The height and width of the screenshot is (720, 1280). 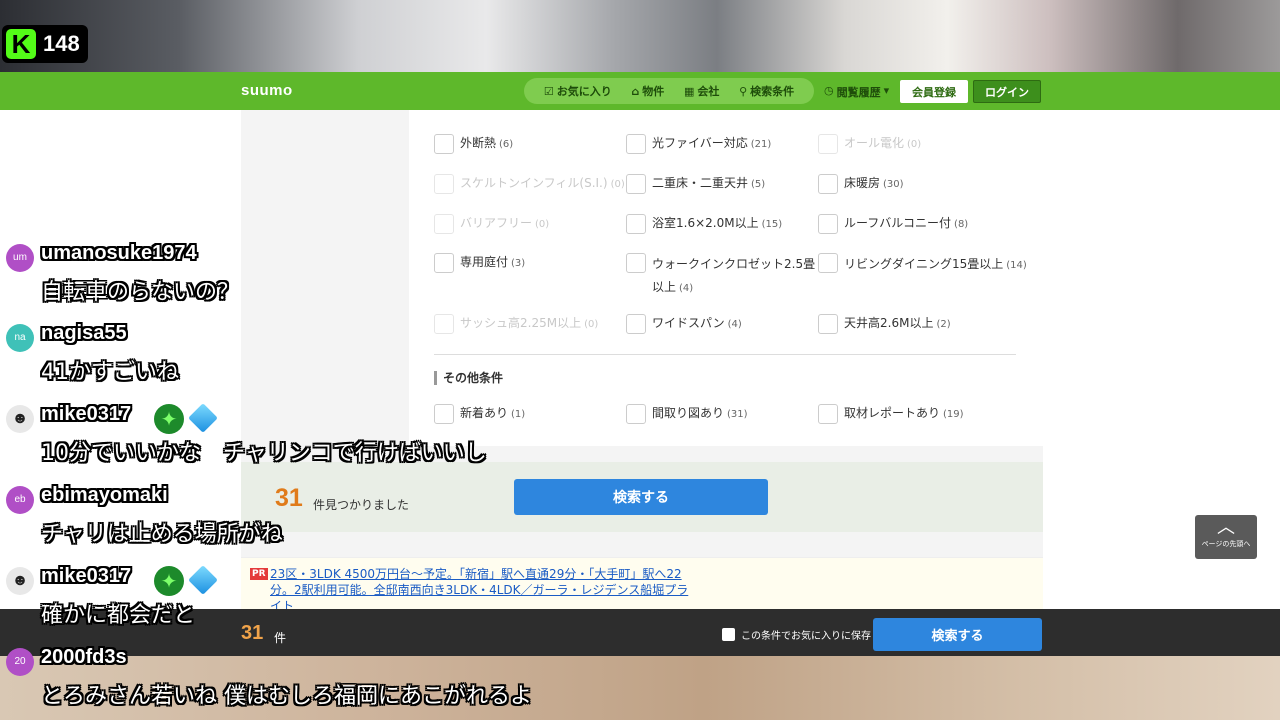 What do you see at coordinates (493, 413) in the screenshot?
I see `feature-label: 新着あり (1)` at bounding box center [493, 413].